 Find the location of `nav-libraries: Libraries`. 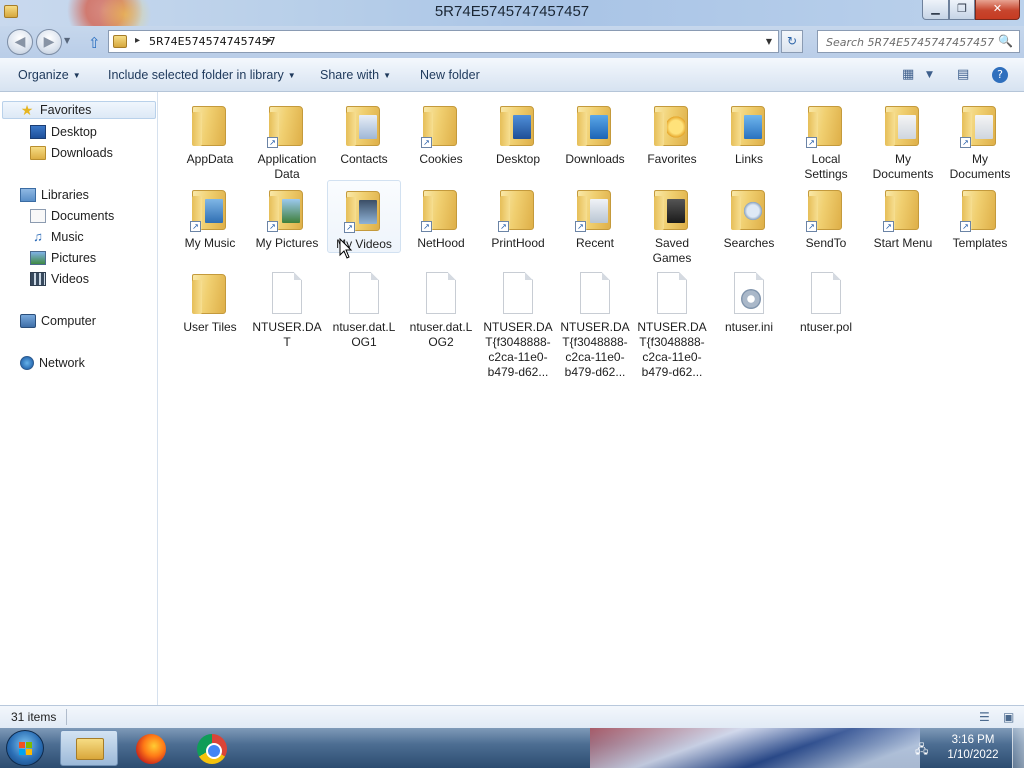

nav-libraries: Libraries is located at coordinates (54, 195).